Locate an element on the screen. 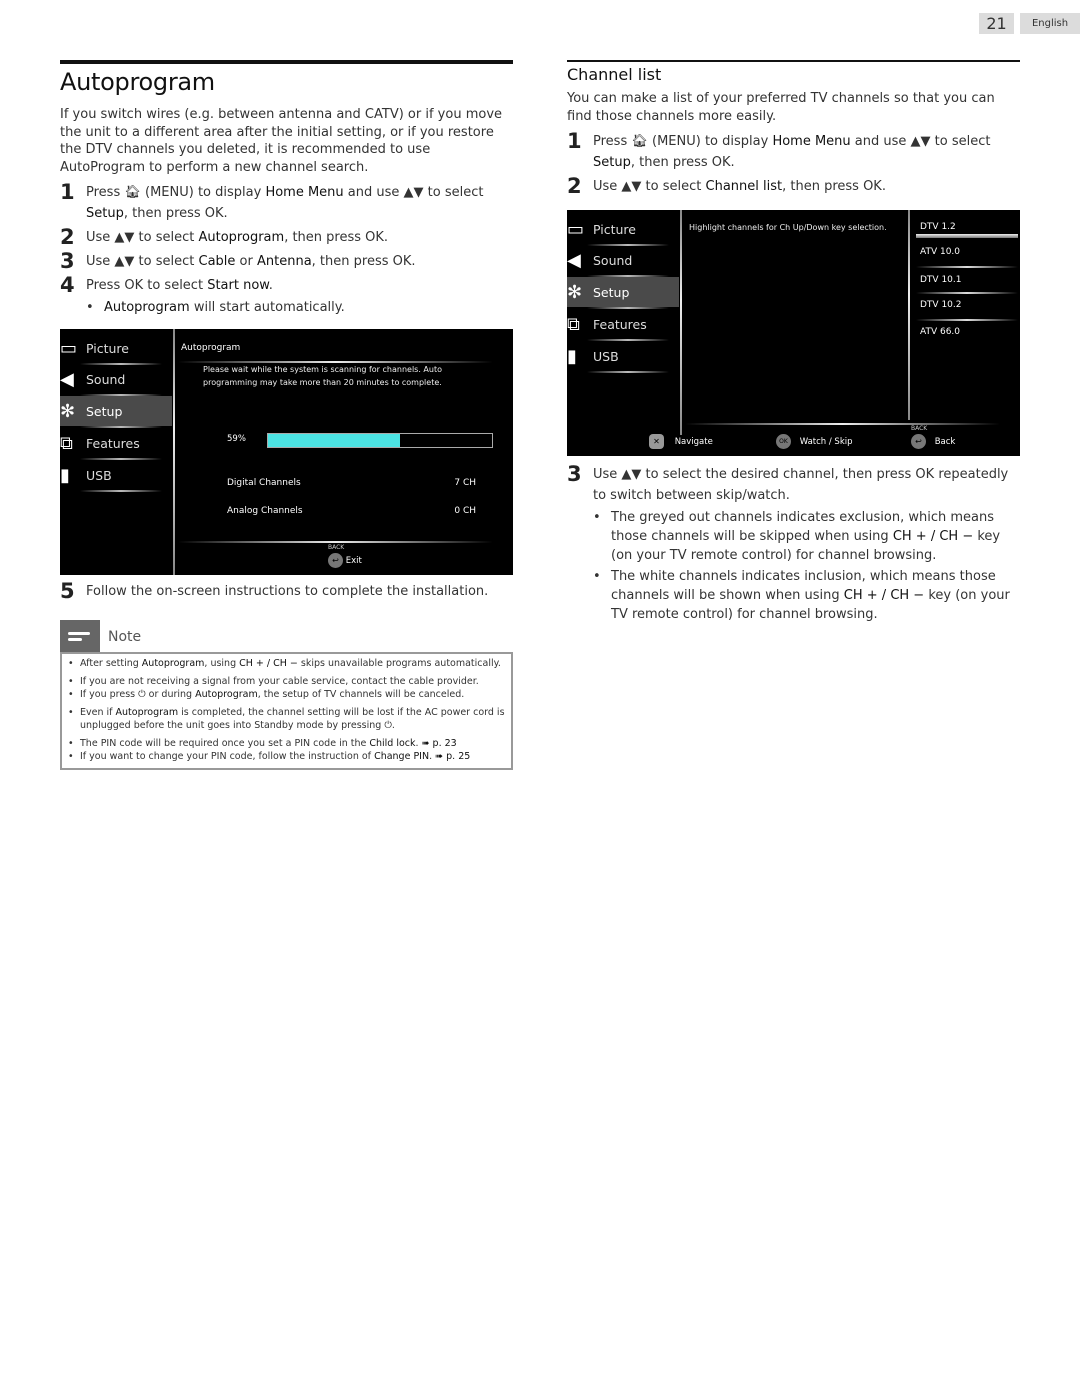 The height and width of the screenshot is (1397, 1080). section-title: Channel list is located at coordinates (614, 74).